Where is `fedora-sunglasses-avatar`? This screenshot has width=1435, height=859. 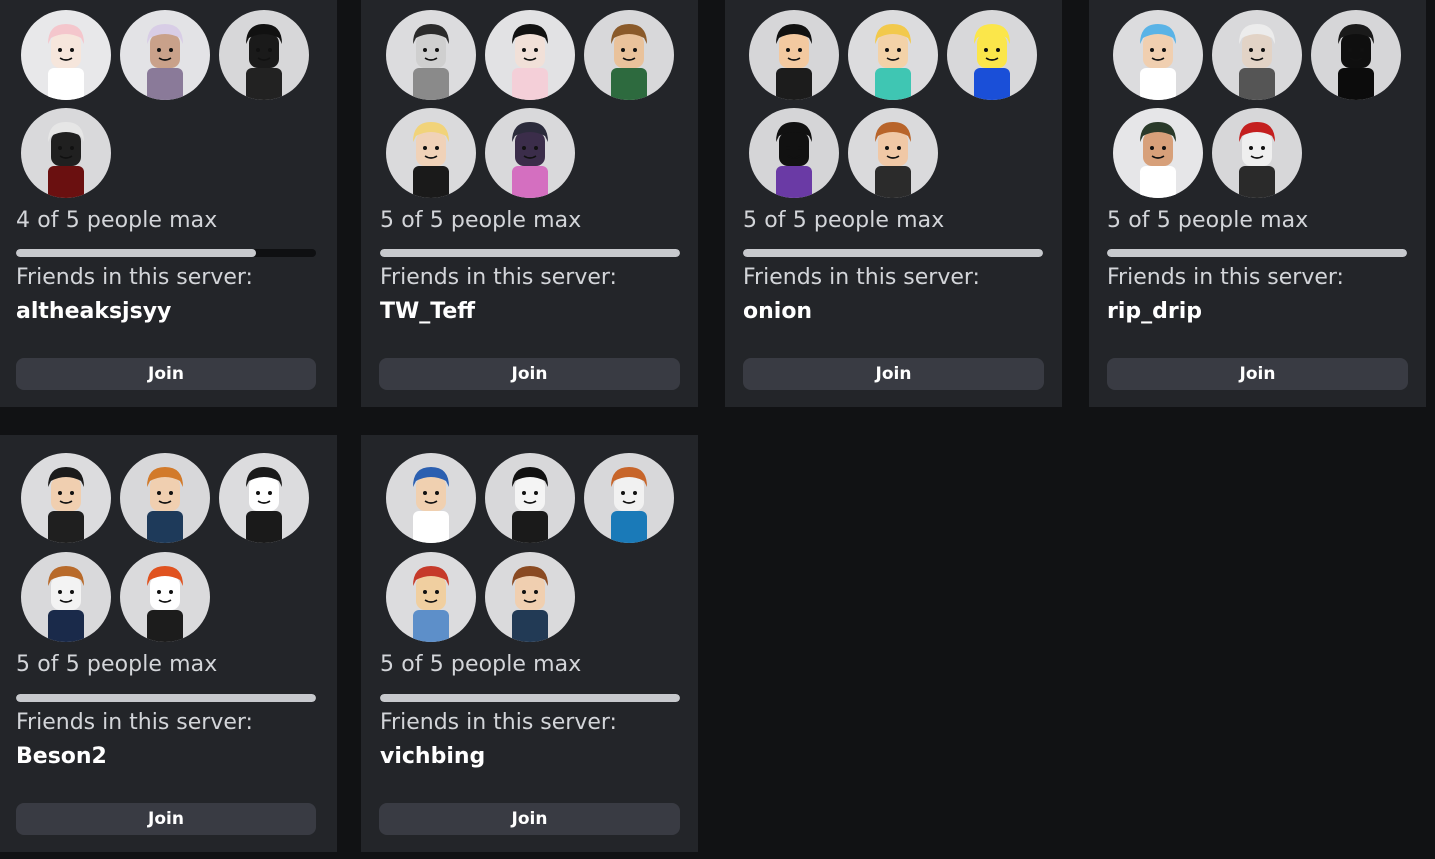
fedora-sunglasses-avatar is located at coordinates (794, 55).